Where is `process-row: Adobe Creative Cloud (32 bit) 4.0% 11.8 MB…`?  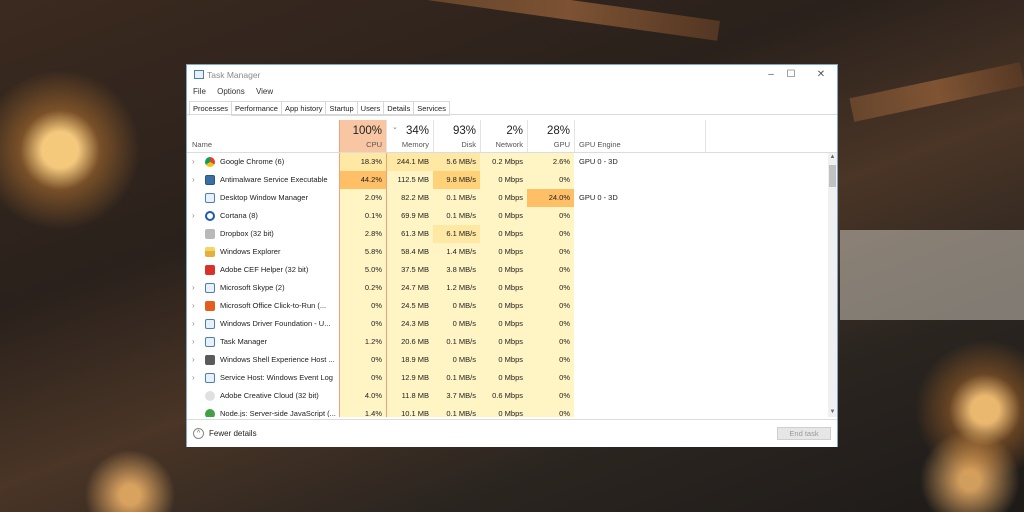
process-row: Adobe Creative Cloud (32 bit) 4.0% 11.8 MB… is located at coordinates (507, 396).